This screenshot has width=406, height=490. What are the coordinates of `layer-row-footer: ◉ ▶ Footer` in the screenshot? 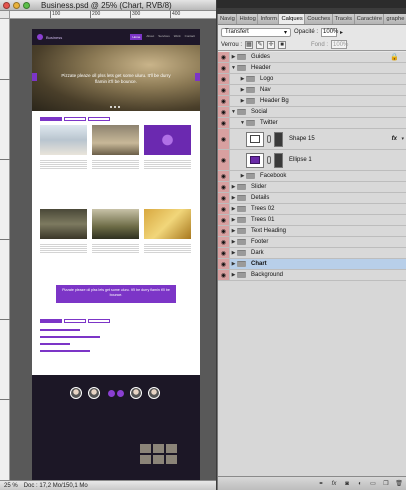 It's located at (312, 242).